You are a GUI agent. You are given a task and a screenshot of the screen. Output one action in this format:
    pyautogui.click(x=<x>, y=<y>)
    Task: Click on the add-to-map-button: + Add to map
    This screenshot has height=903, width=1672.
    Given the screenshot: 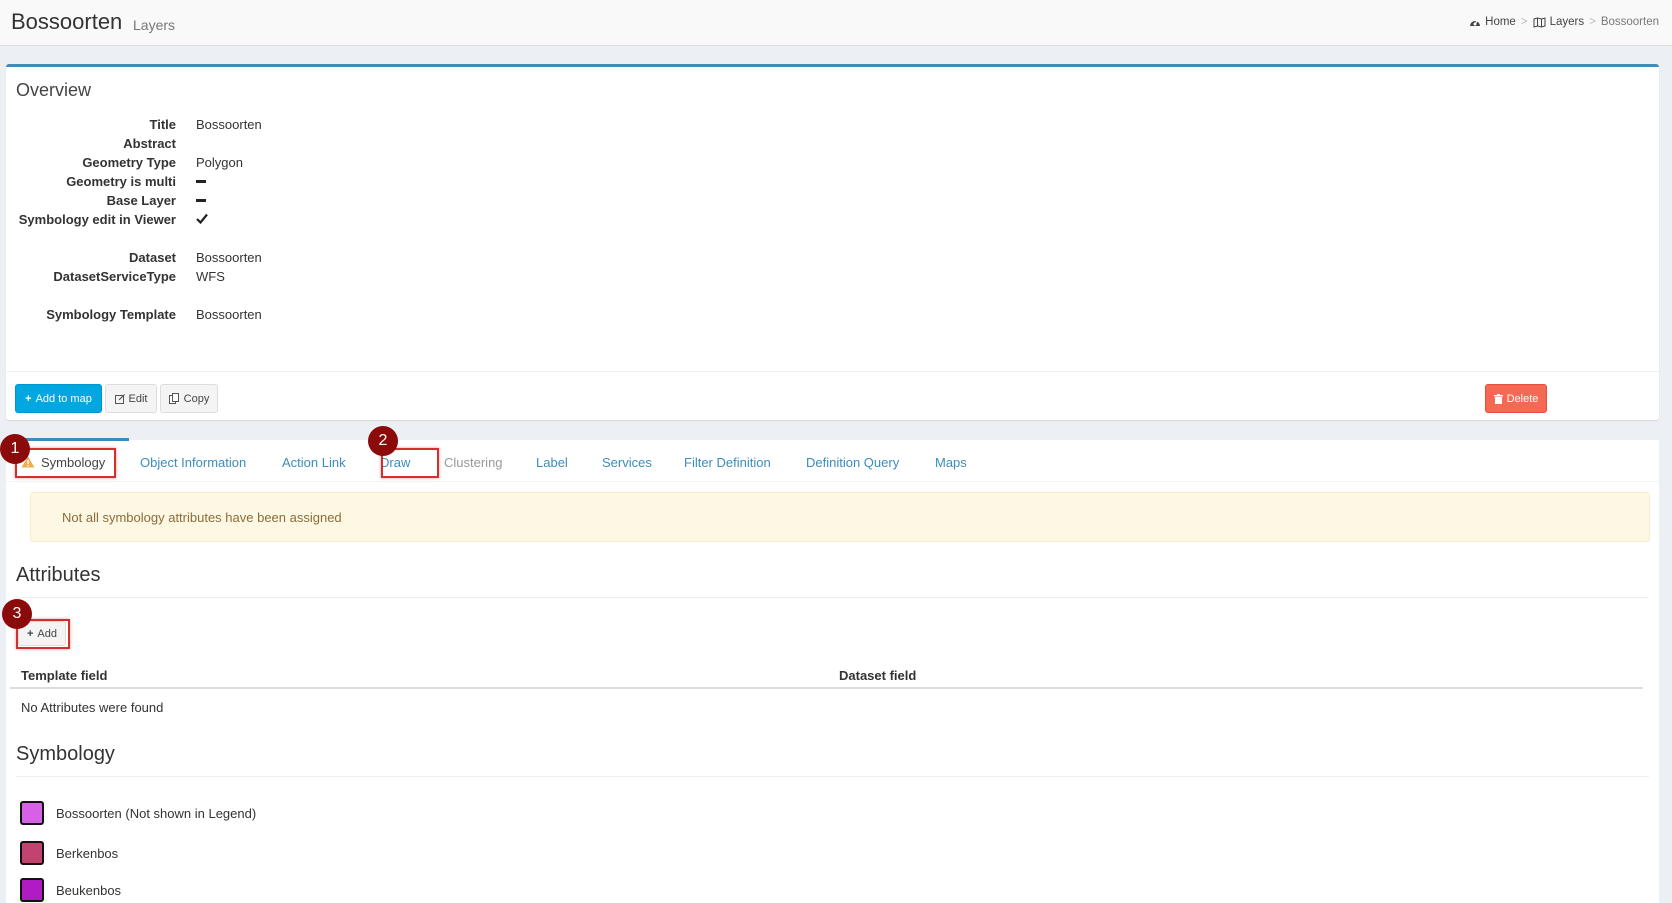 What is the action you would take?
    pyautogui.click(x=58, y=398)
    